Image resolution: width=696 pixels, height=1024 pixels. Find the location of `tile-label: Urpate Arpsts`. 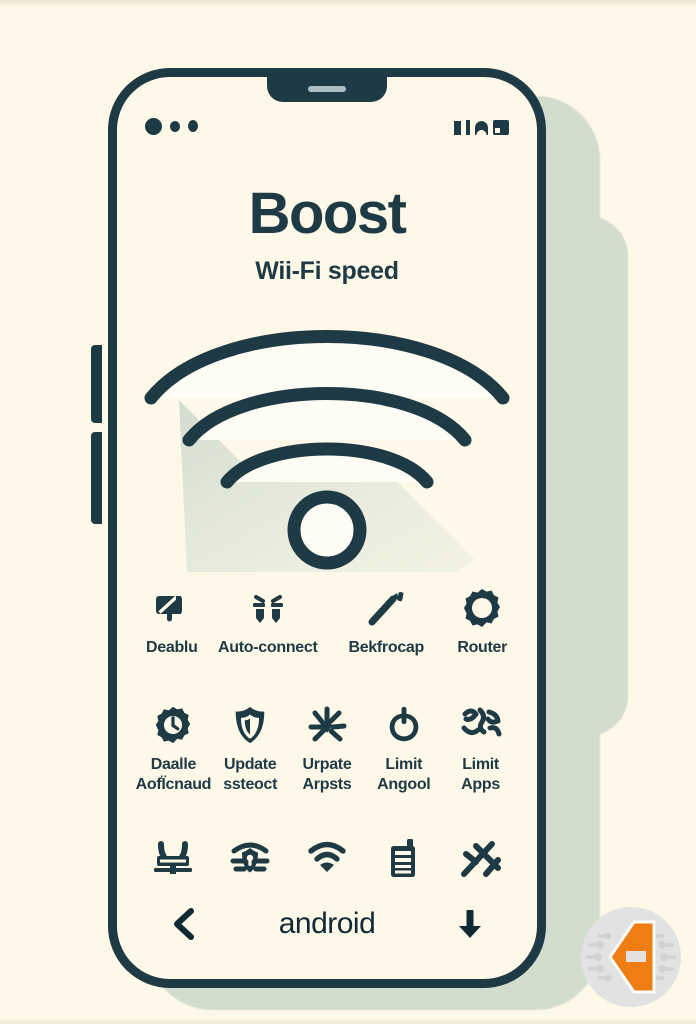

tile-label: Urpate Arpsts is located at coordinates (327, 775).